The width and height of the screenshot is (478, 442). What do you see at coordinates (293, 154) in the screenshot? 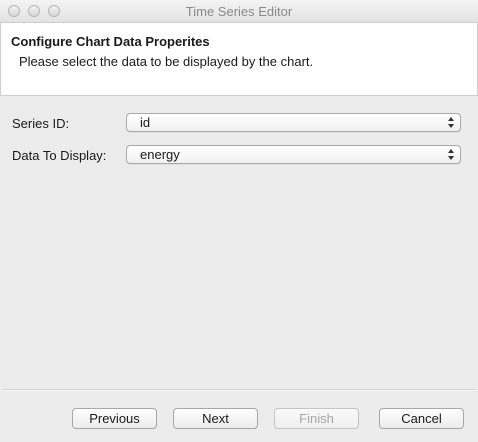
I see `data-to-display-select: energy` at bounding box center [293, 154].